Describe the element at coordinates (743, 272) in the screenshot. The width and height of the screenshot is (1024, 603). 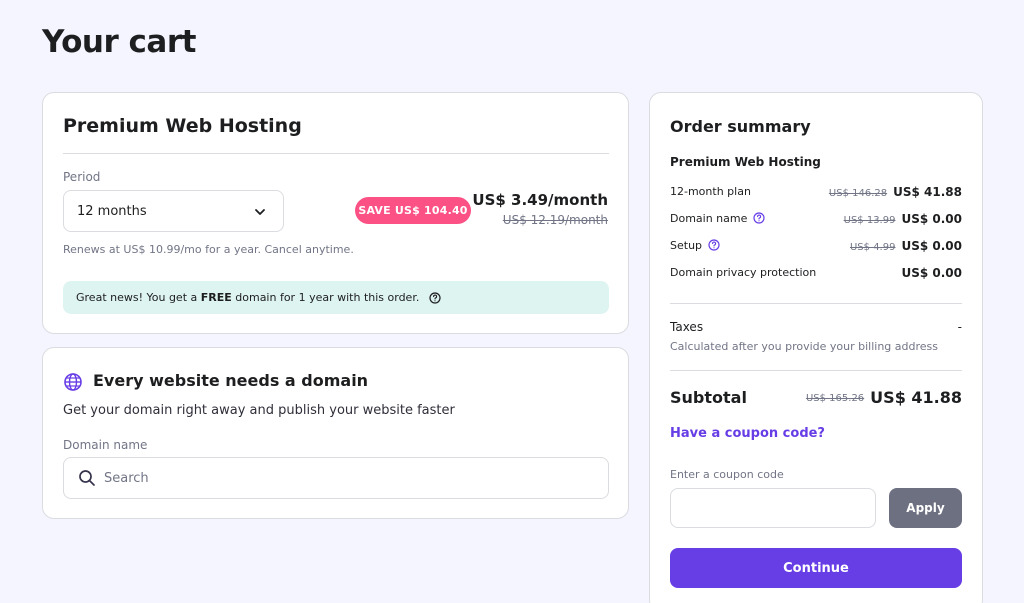
I see `summary-row-label: Domain privacy protection` at that location.